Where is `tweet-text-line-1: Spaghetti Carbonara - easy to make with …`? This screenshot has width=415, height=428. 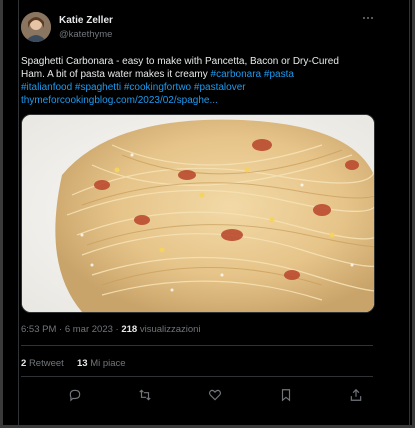
tweet-text-line-1: Spaghetti Carbonara - easy to make with … is located at coordinates (180, 61).